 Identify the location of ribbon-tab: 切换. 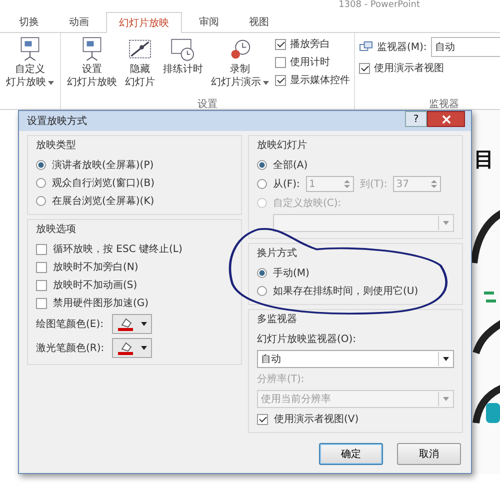
(29, 21).